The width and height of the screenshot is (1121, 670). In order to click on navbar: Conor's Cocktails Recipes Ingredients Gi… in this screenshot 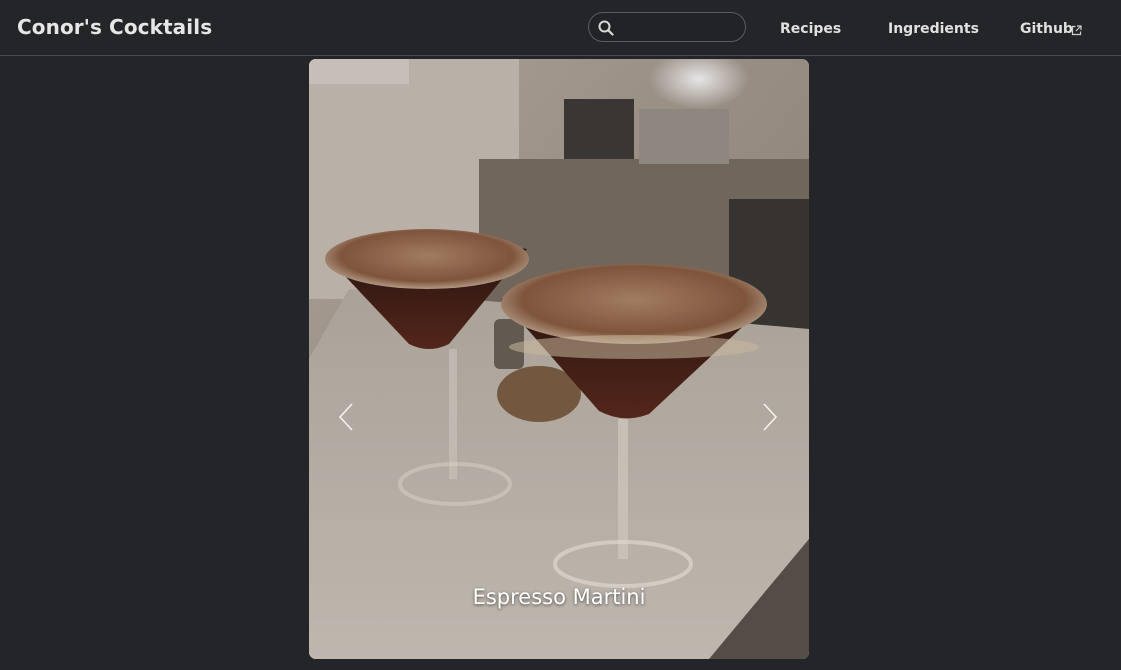, I will do `click(560, 28)`.